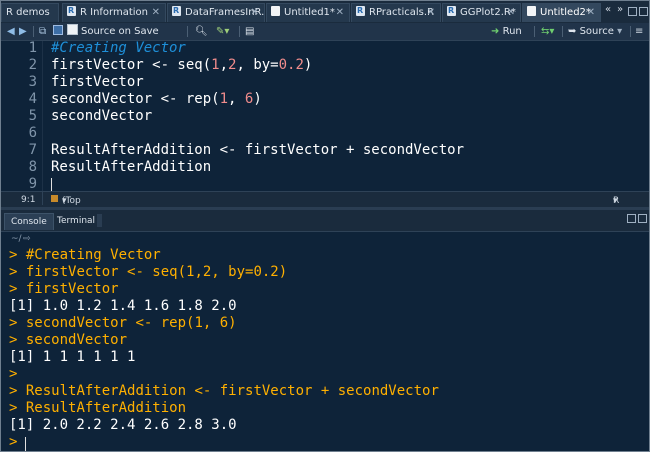 The height and width of the screenshot is (452, 650). I want to click on console-working-directory: ~/ ⇨, so click(325, 239).